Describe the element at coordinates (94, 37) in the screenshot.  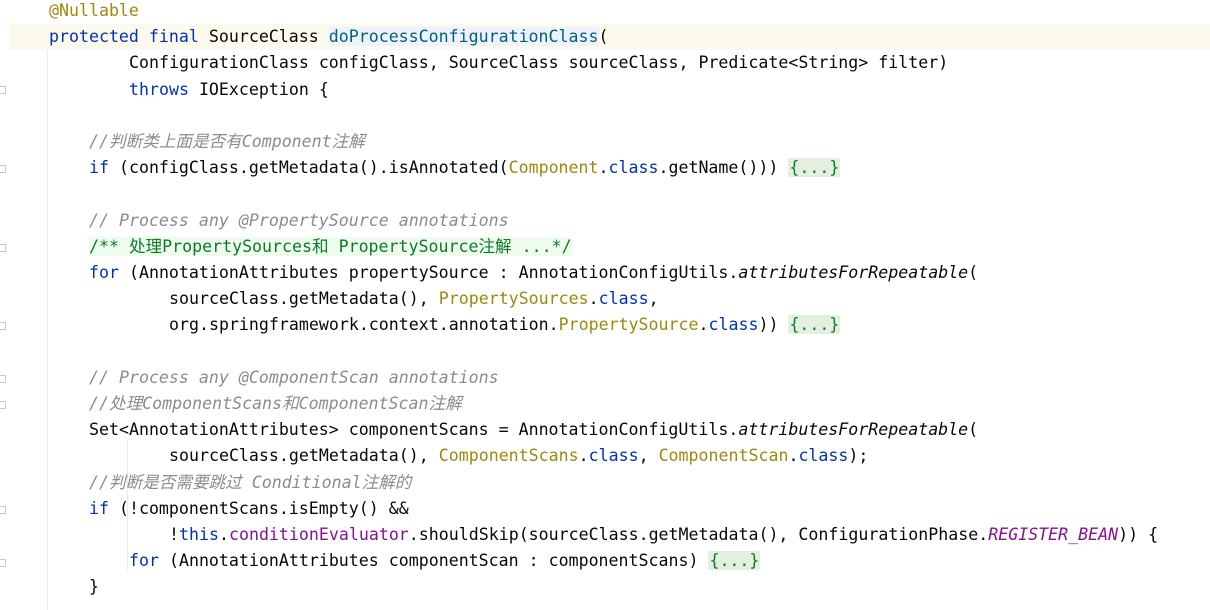
I see `code-token: protected` at that location.